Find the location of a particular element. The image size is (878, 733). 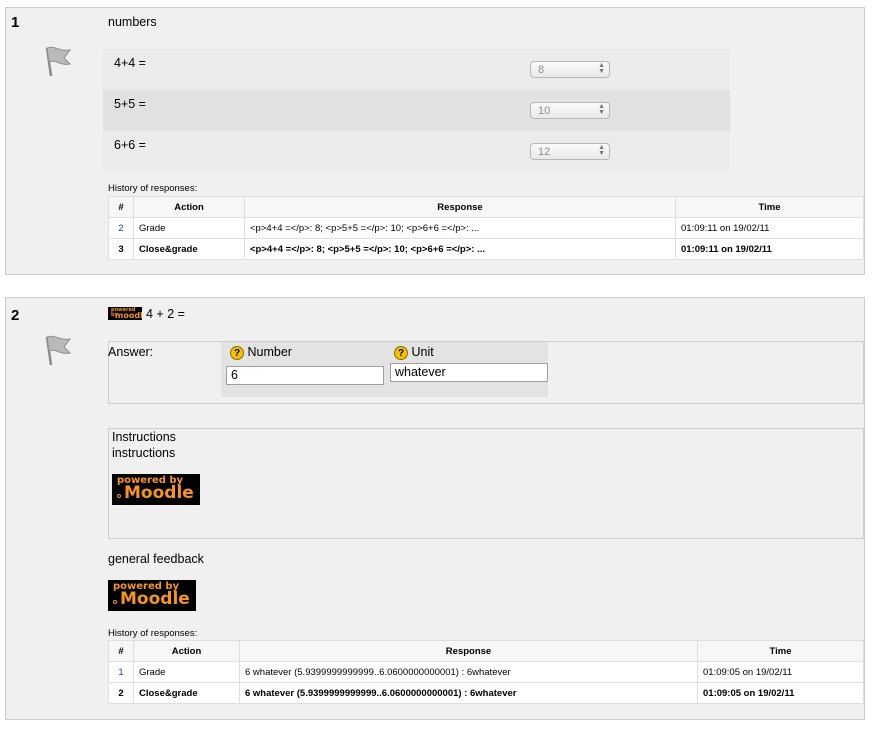

number-label: Number is located at coordinates (269, 352).